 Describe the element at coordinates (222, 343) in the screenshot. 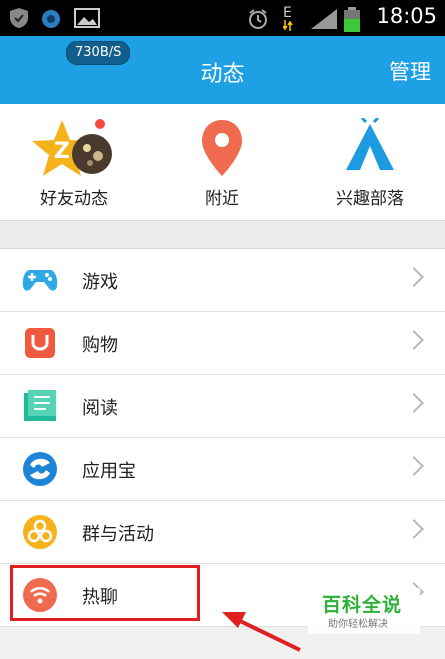

I see `list-item-shopping: 购物` at that location.